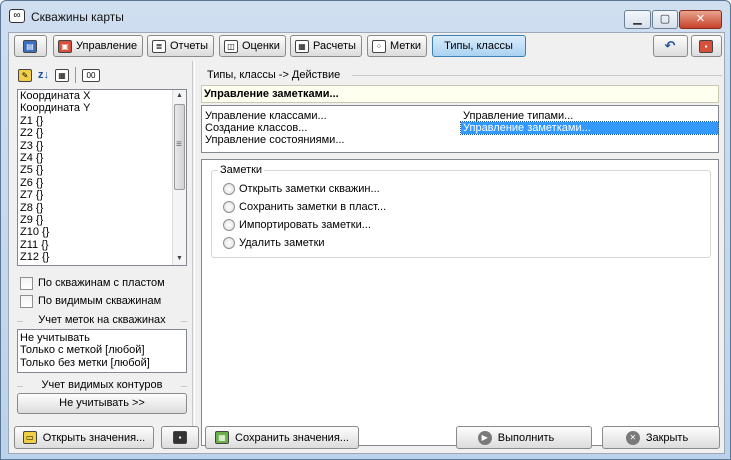 The height and width of the screenshot is (460, 731). I want to click on tab-types-classes: Типы, классы, so click(479, 46).